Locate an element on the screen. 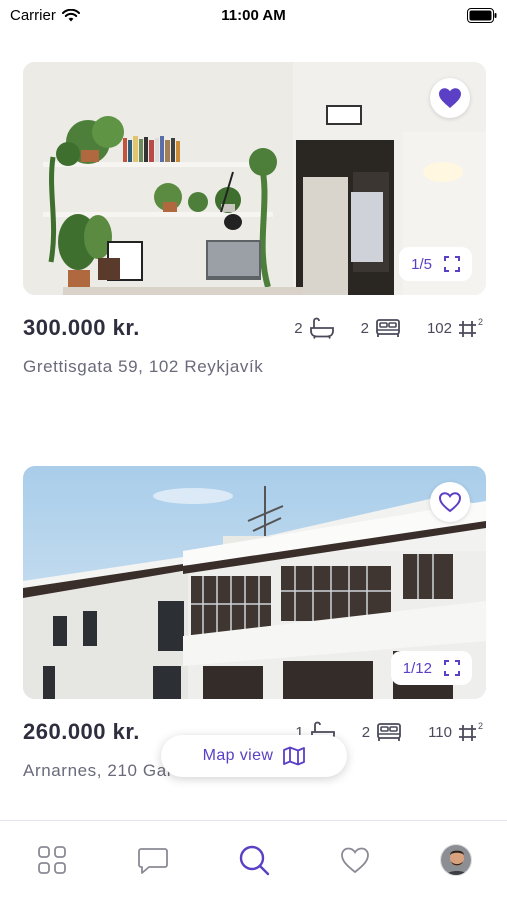  size-feature: 102 2 is located at coordinates (456, 328).